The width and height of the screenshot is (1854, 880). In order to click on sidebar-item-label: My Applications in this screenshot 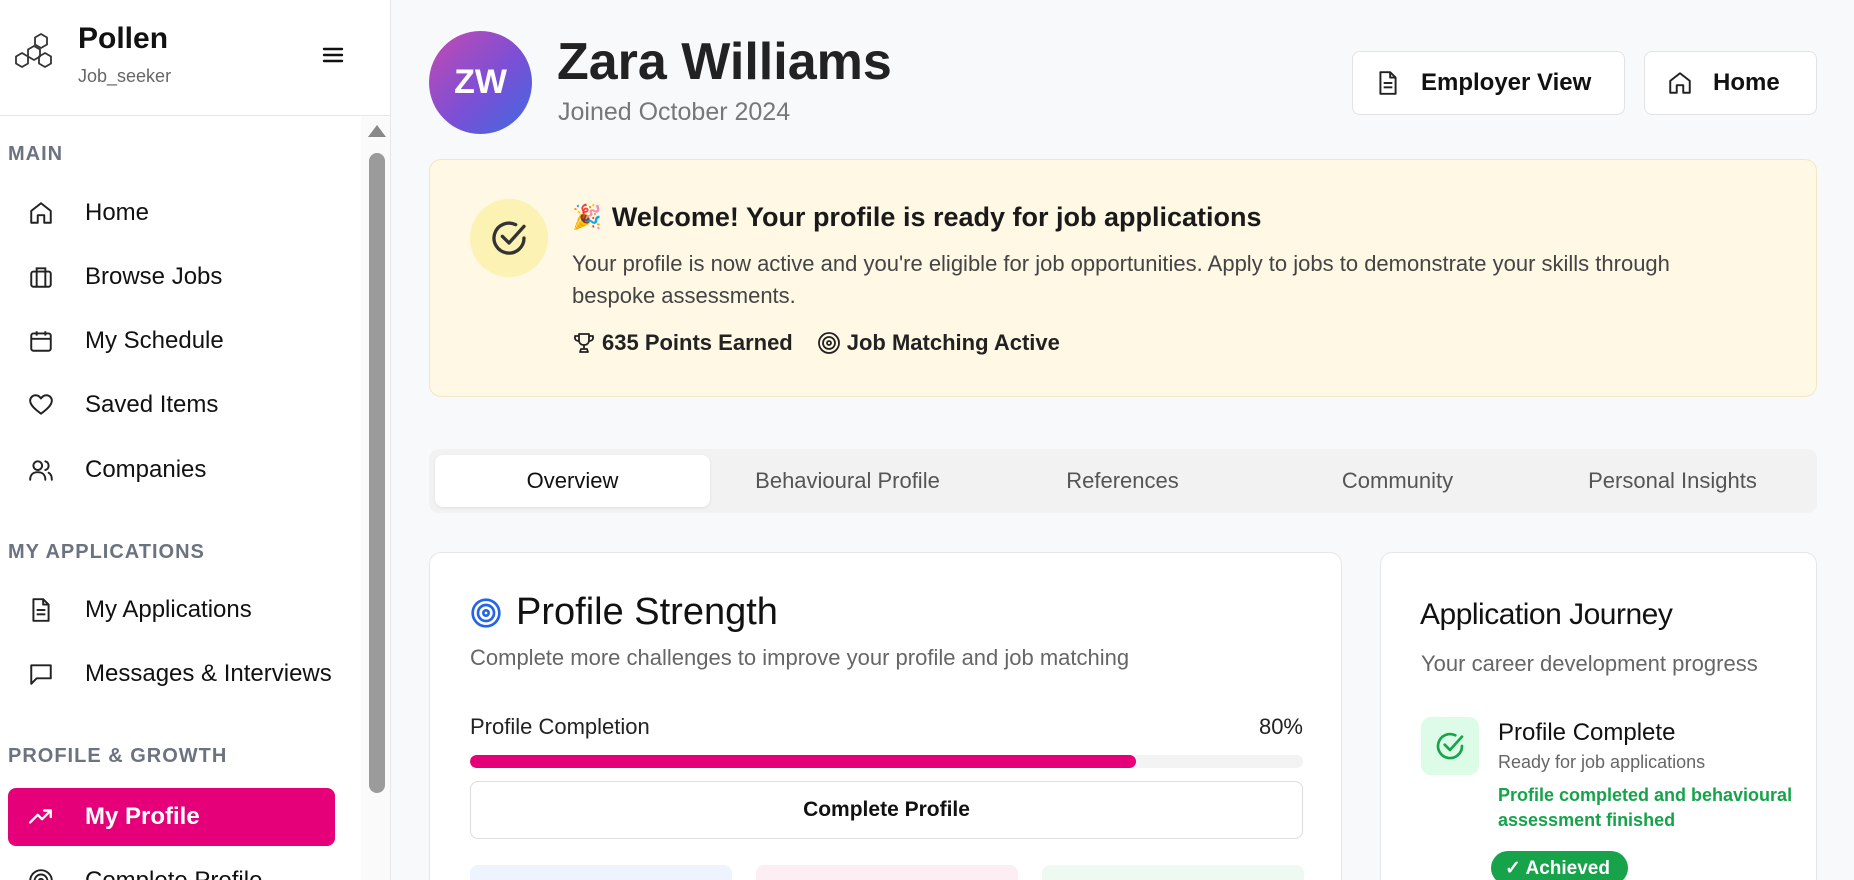, I will do `click(168, 609)`.